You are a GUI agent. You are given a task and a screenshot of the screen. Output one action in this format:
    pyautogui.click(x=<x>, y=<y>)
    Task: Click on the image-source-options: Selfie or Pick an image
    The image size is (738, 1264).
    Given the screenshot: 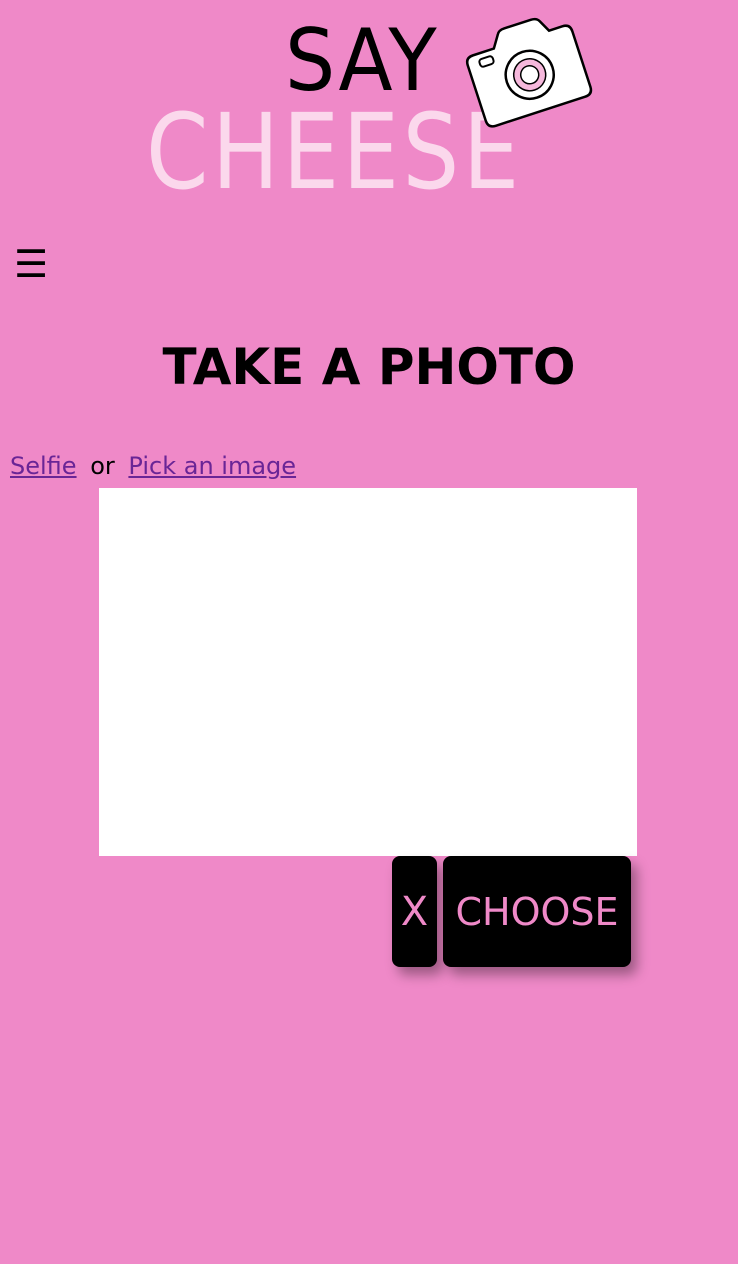 What is the action you would take?
    pyautogui.click(x=153, y=466)
    